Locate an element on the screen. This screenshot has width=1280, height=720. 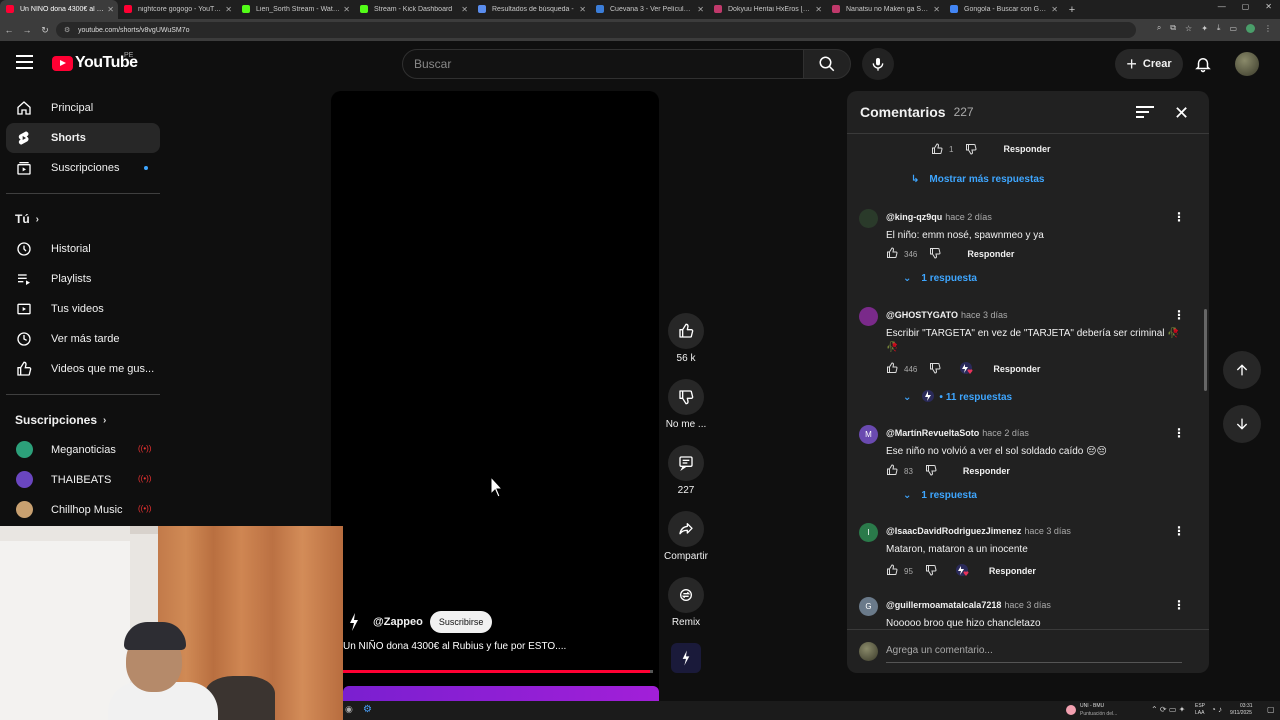
sidebar-item-historial: Historial is located at coordinates (83, 249).